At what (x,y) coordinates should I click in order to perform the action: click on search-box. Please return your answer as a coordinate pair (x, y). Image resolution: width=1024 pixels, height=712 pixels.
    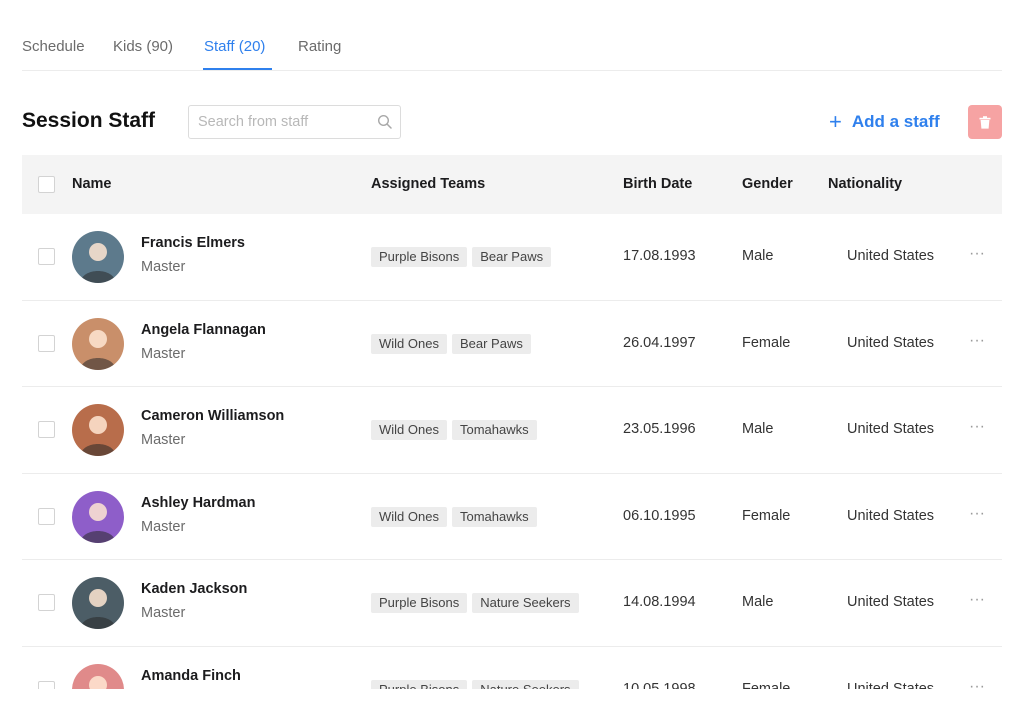
    Looking at the image, I should click on (294, 122).